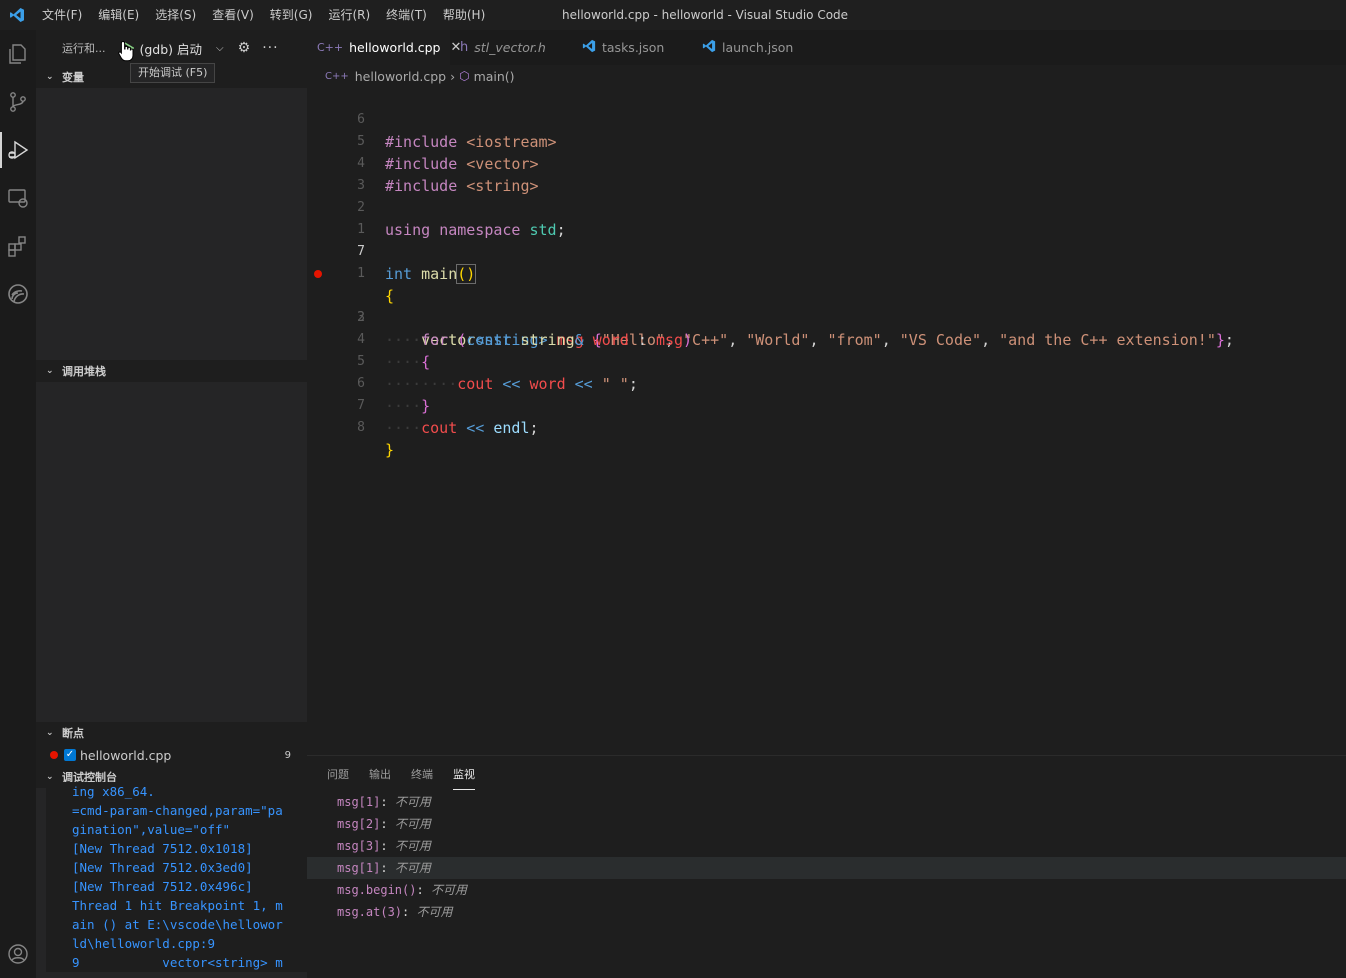 Image resolution: width=1346 pixels, height=978 pixels. What do you see at coordinates (270, 48) in the screenshot?
I see `more-actions-icon: ···` at bounding box center [270, 48].